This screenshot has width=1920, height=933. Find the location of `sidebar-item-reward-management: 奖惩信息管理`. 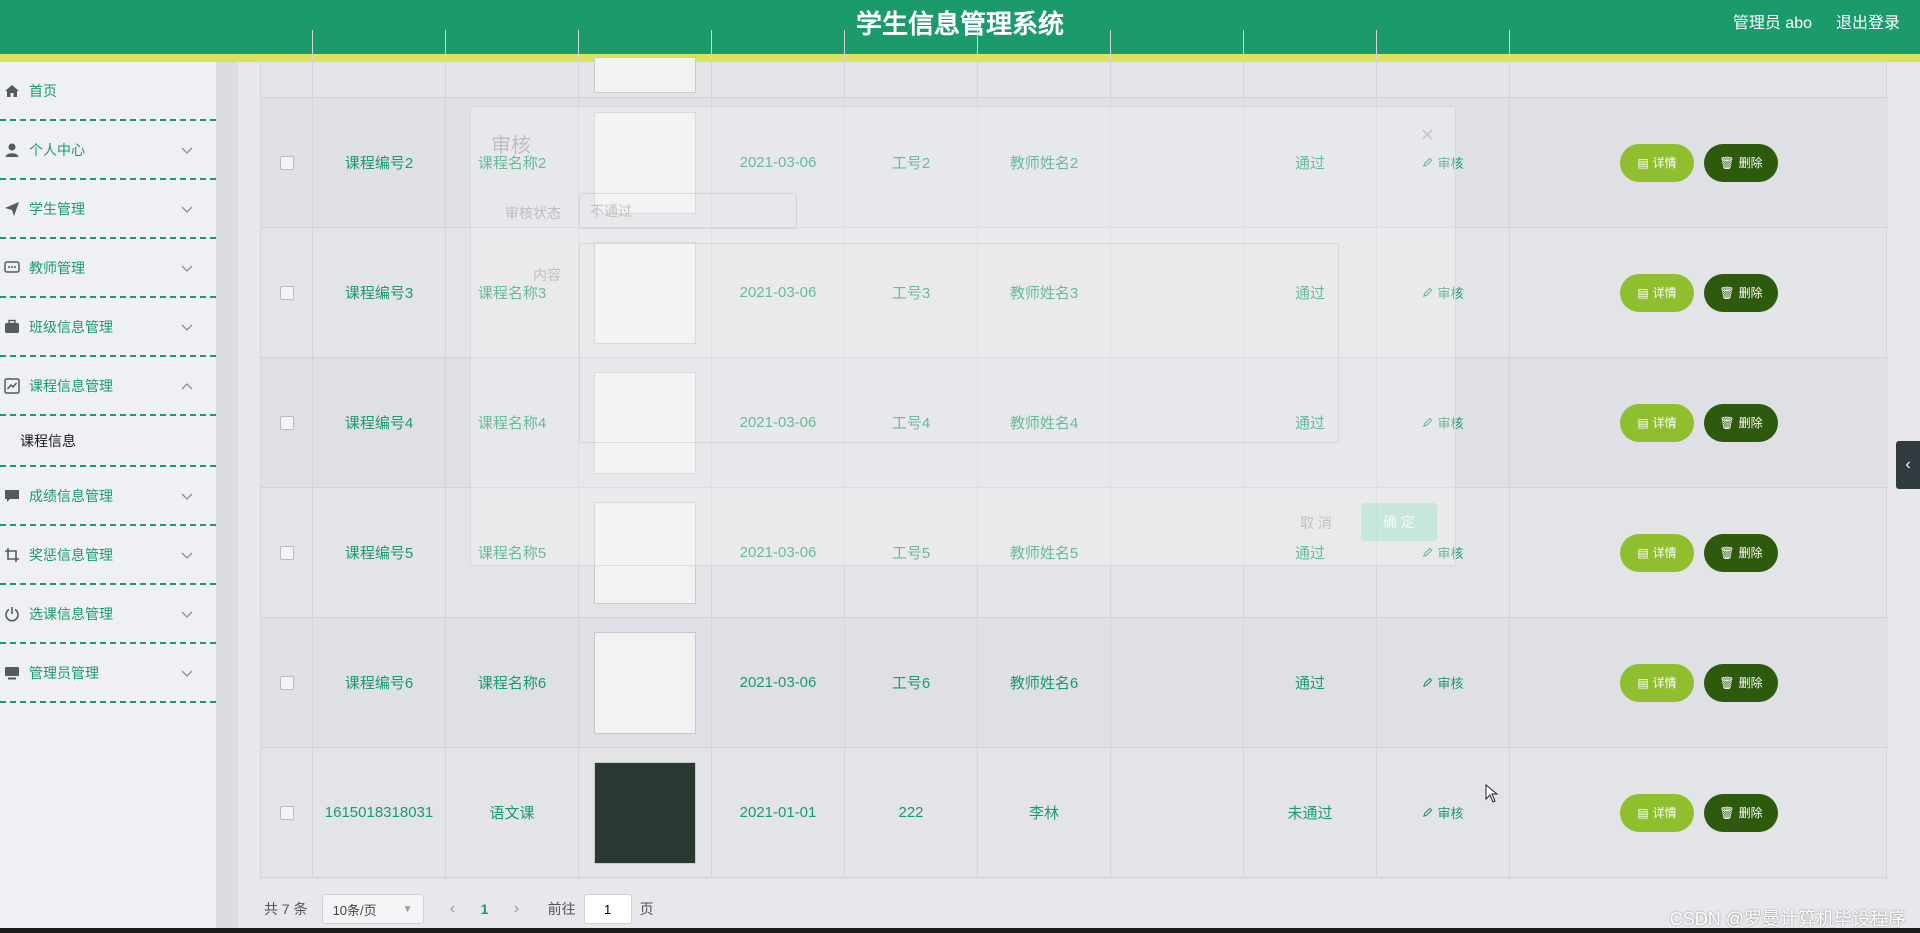

sidebar-item-reward-management: 奖惩信息管理 is located at coordinates (108, 555).